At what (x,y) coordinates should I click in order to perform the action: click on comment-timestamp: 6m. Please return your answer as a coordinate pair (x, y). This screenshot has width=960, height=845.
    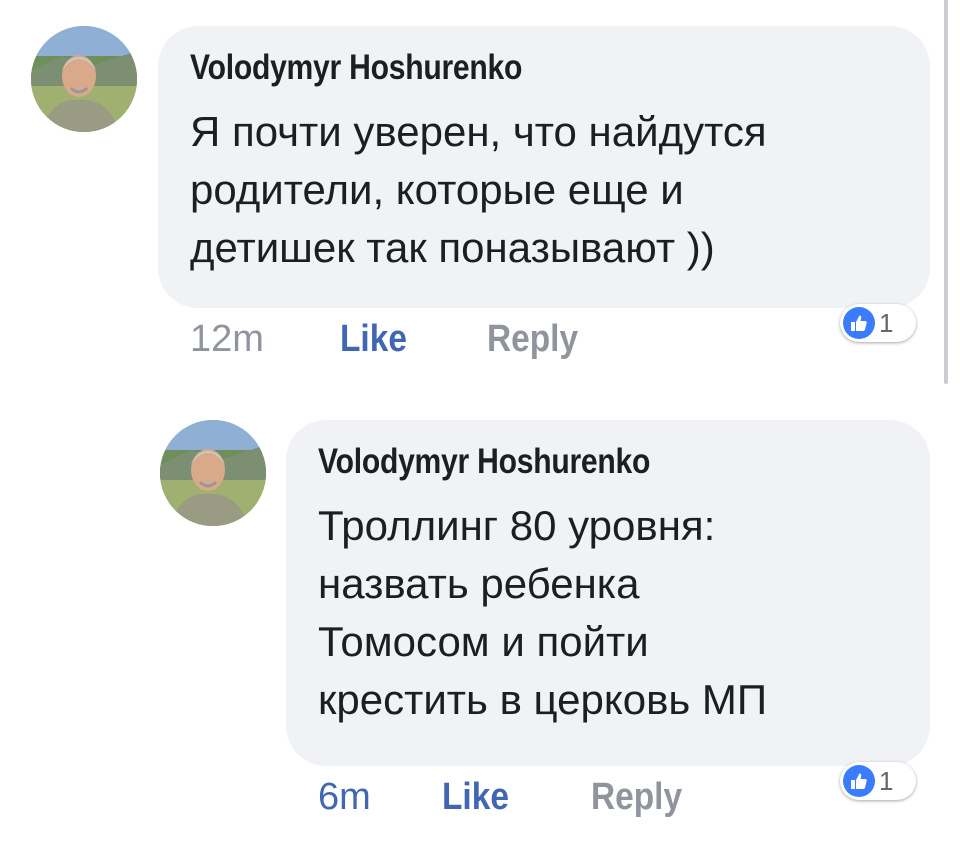
    Looking at the image, I should click on (344, 797).